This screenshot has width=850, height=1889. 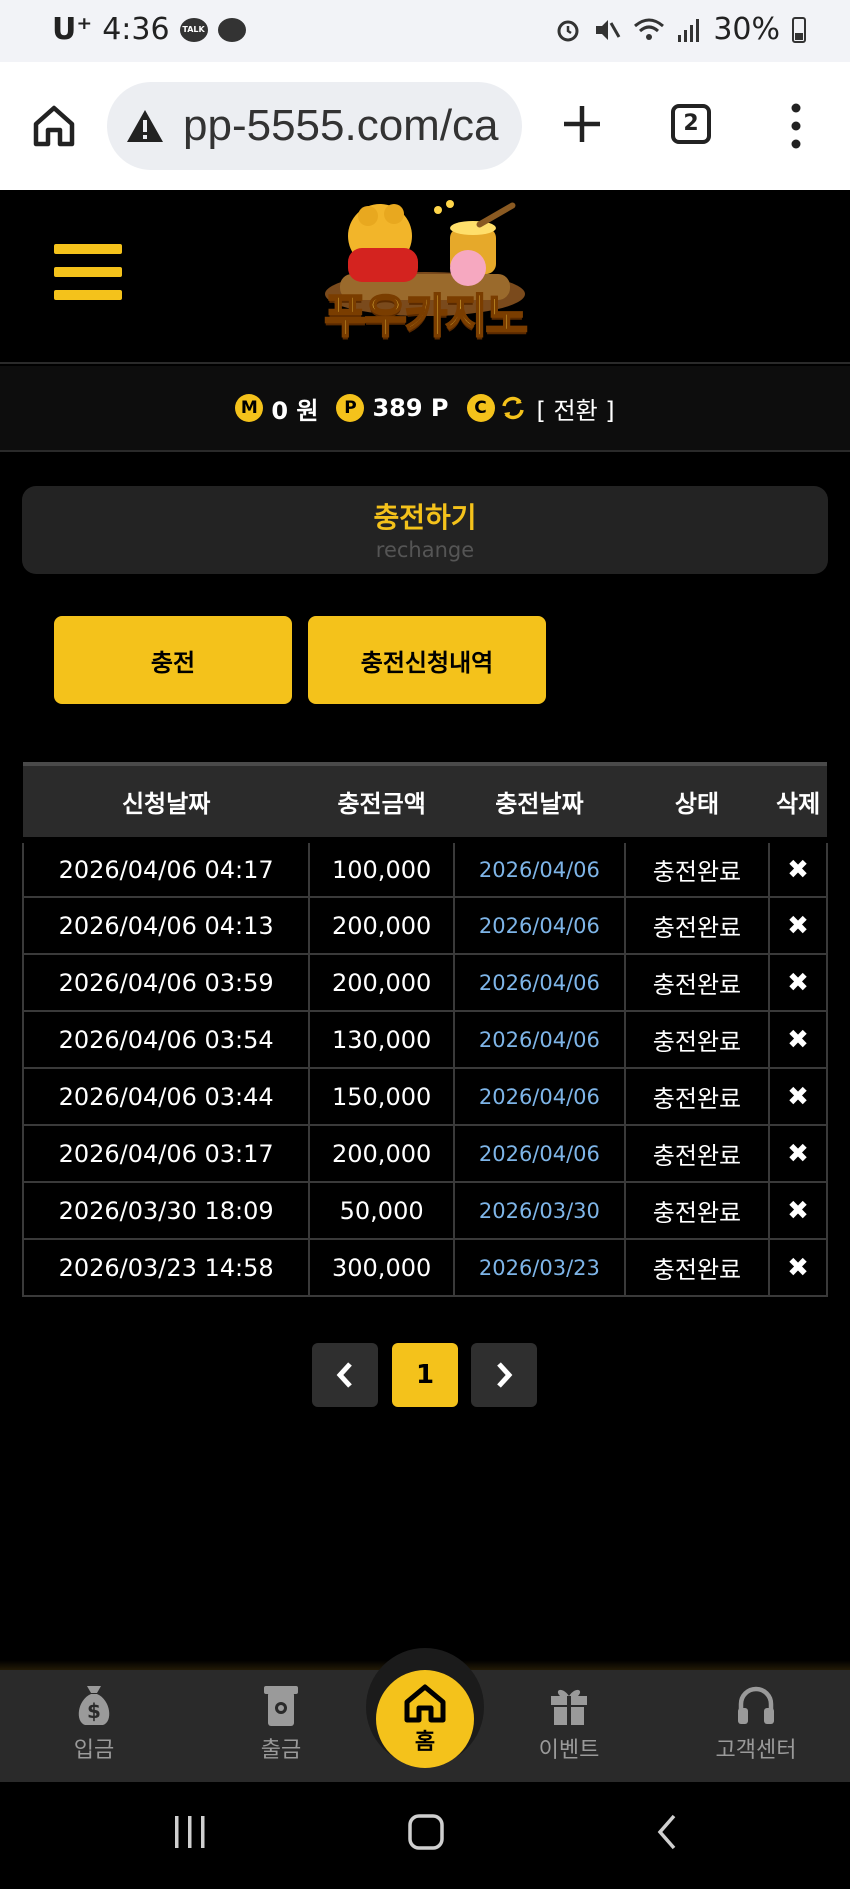 I want to click on headset-icon, so click(x=756, y=1705).